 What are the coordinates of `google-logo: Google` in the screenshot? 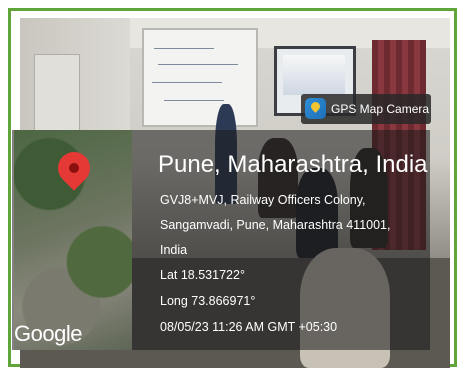 It's located at (48, 333).